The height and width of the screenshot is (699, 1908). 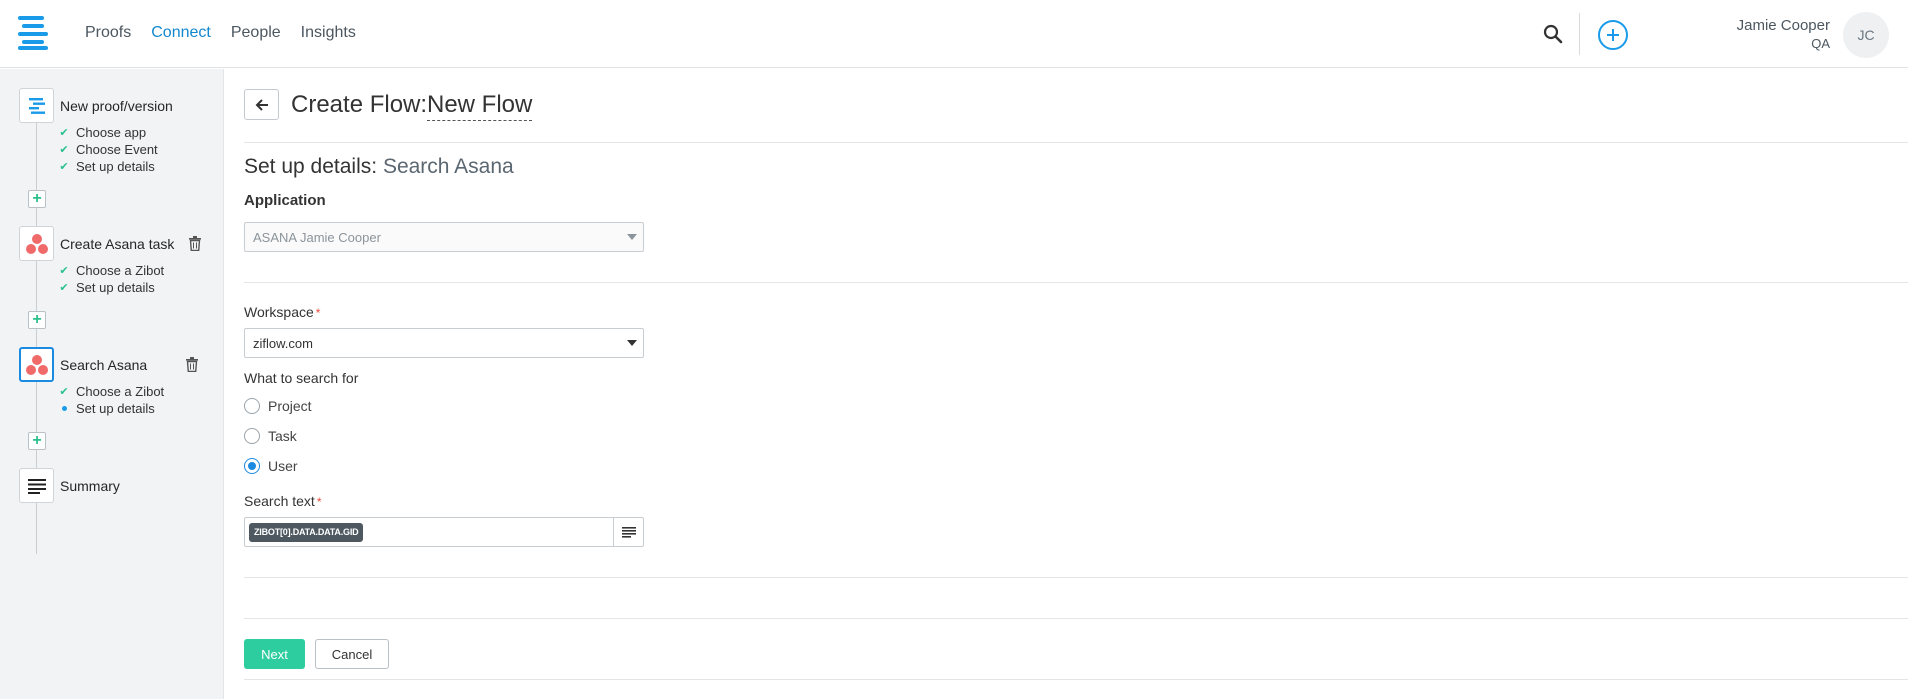 I want to click on application-select: ASANA Jamie Cooper, so click(x=444, y=237).